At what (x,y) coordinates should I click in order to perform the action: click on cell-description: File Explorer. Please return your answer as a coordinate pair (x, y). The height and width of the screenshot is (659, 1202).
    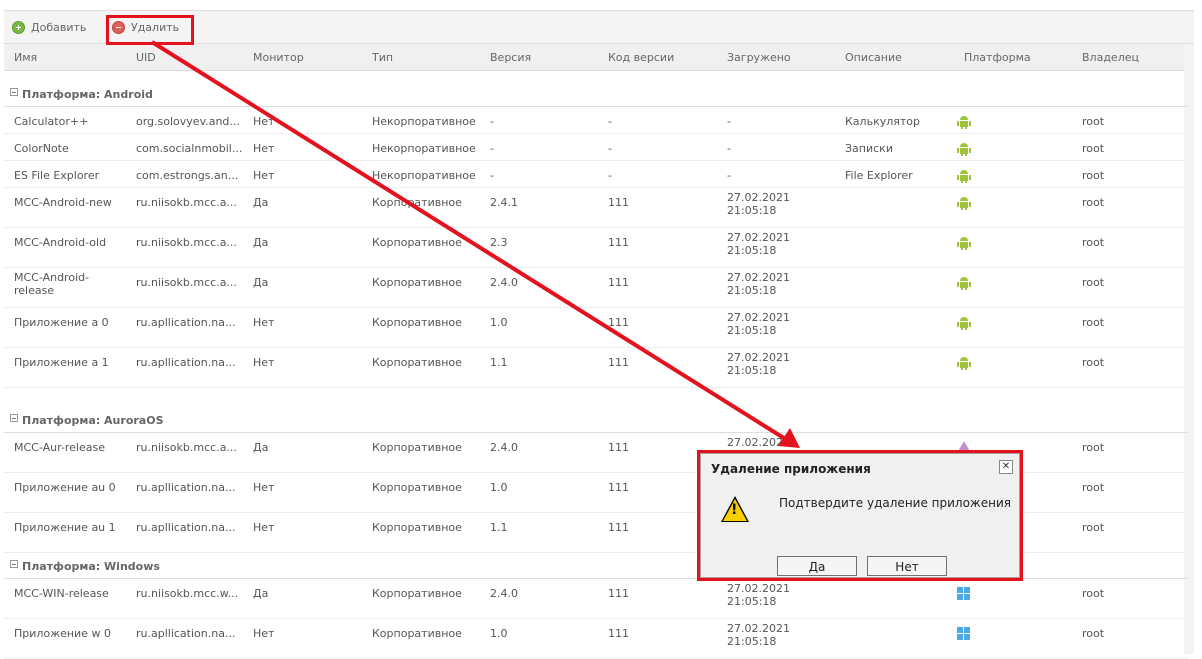
    Looking at the image, I should click on (879, 175).